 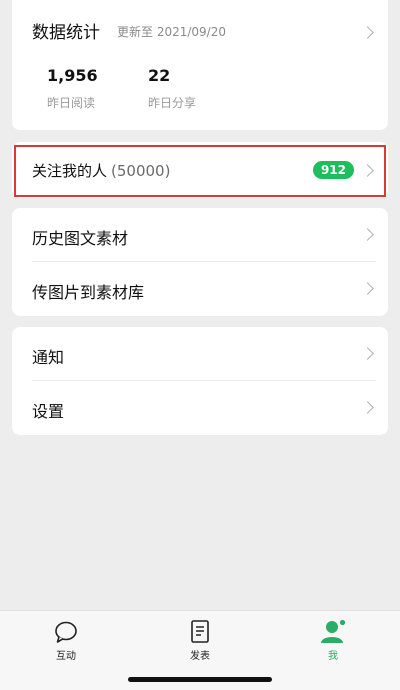 I want to click on new-followers-badge: 912, so click(x=333, y=170).